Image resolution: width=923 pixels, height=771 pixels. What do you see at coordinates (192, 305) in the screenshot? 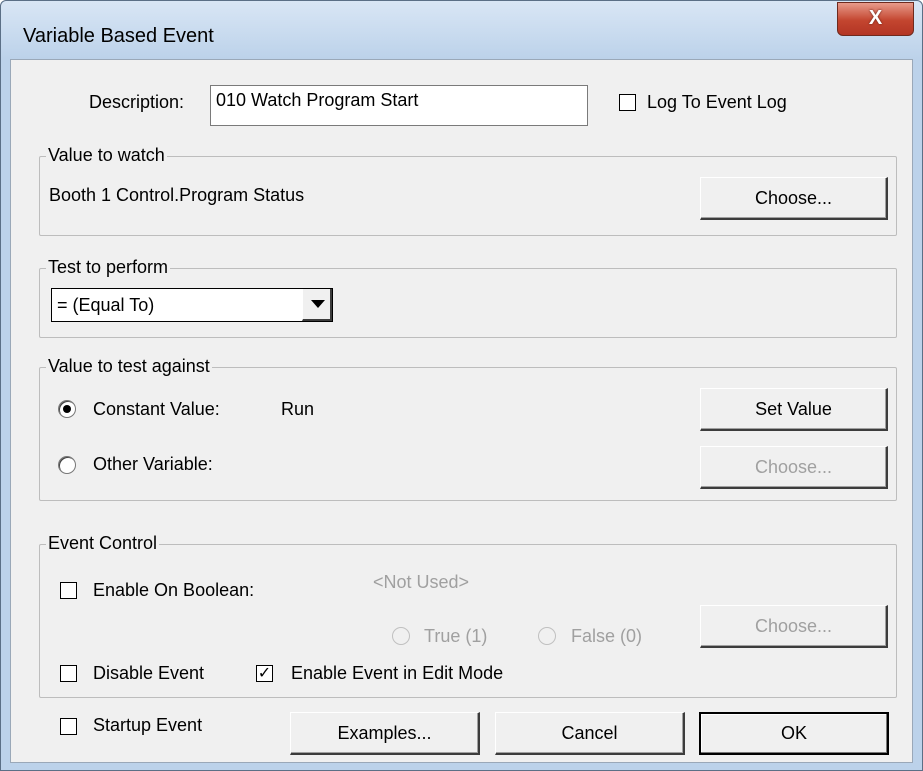
I see `test-operator-select: = (Equal To)` at bounding box center [192, 305].